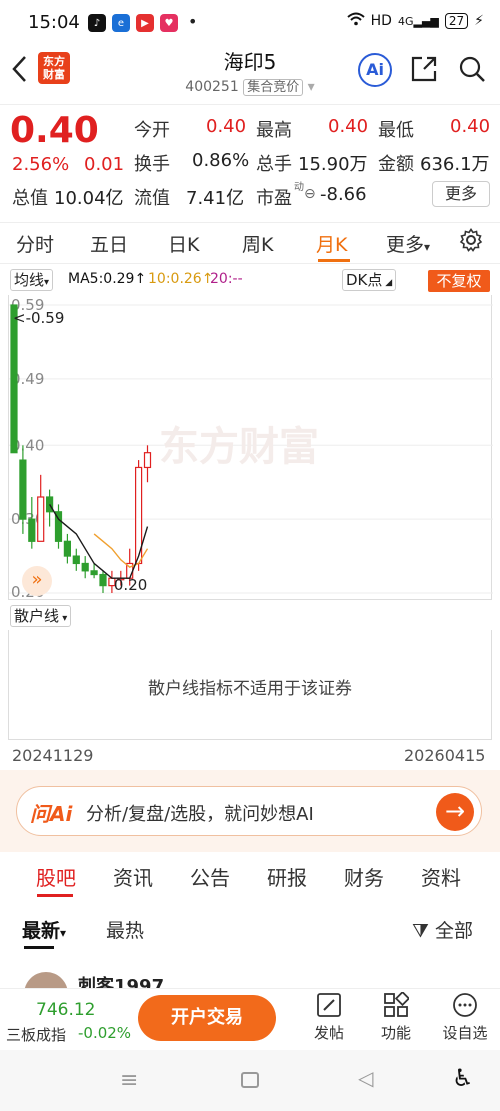 This screenshot has height=1111, width=500. What do you see at coordinates (37, 581) in the screenshot?
I see `expand-icon: »` at bounding box center [37, 581].